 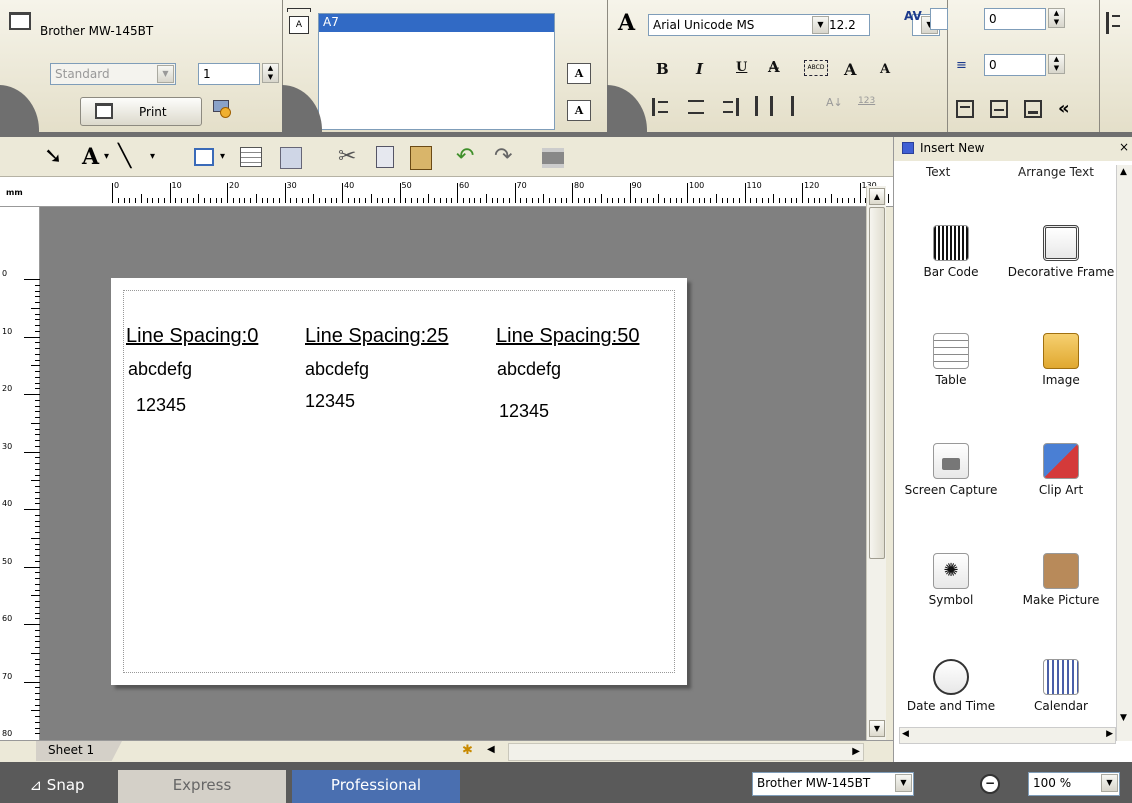 I want to click on sheet-tab: Sheet 1, so click(x=79, y=751).